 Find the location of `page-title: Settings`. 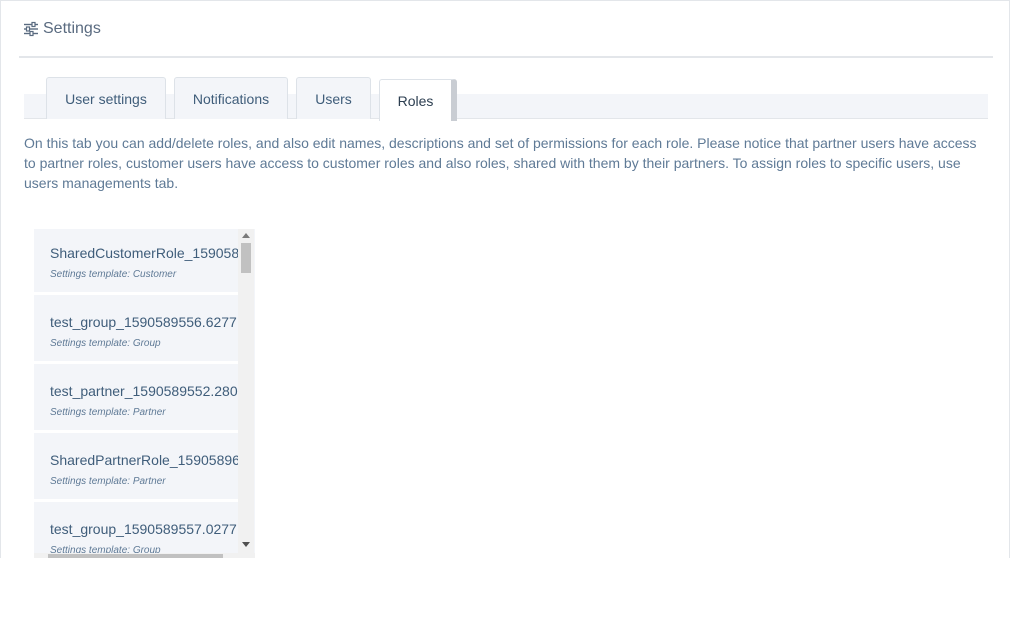

page-title: Settings is located at coordinates (72, 28).